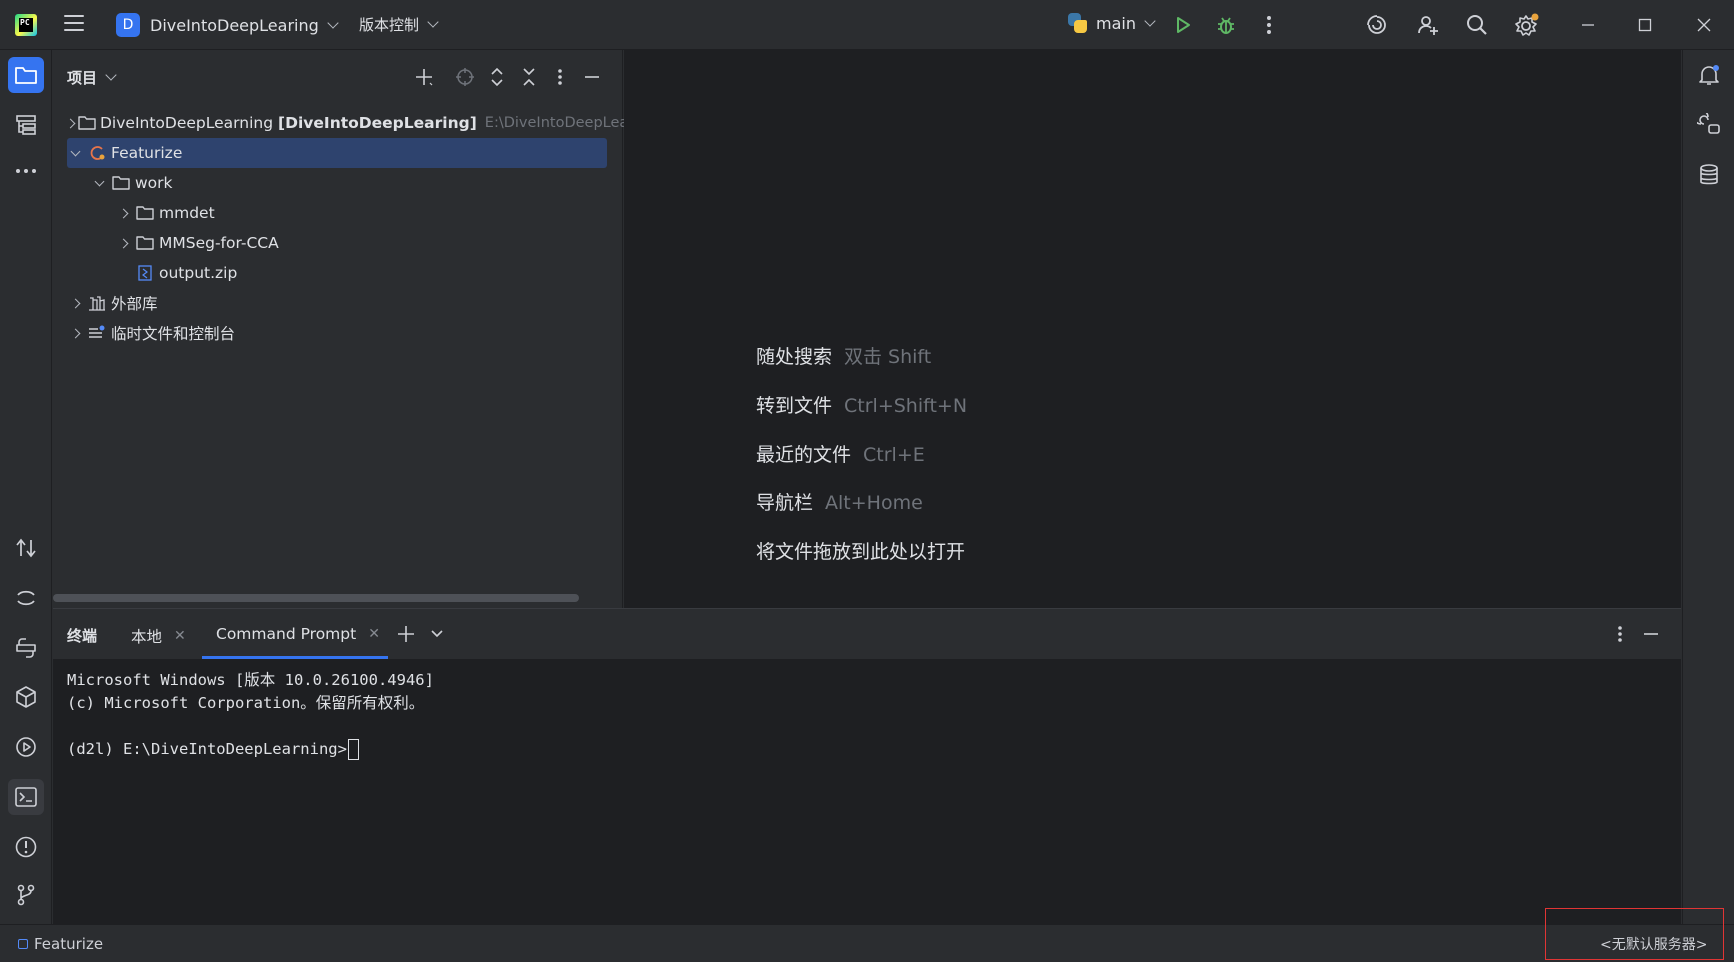  I want to click on close-window-button, so click(1704, 25).